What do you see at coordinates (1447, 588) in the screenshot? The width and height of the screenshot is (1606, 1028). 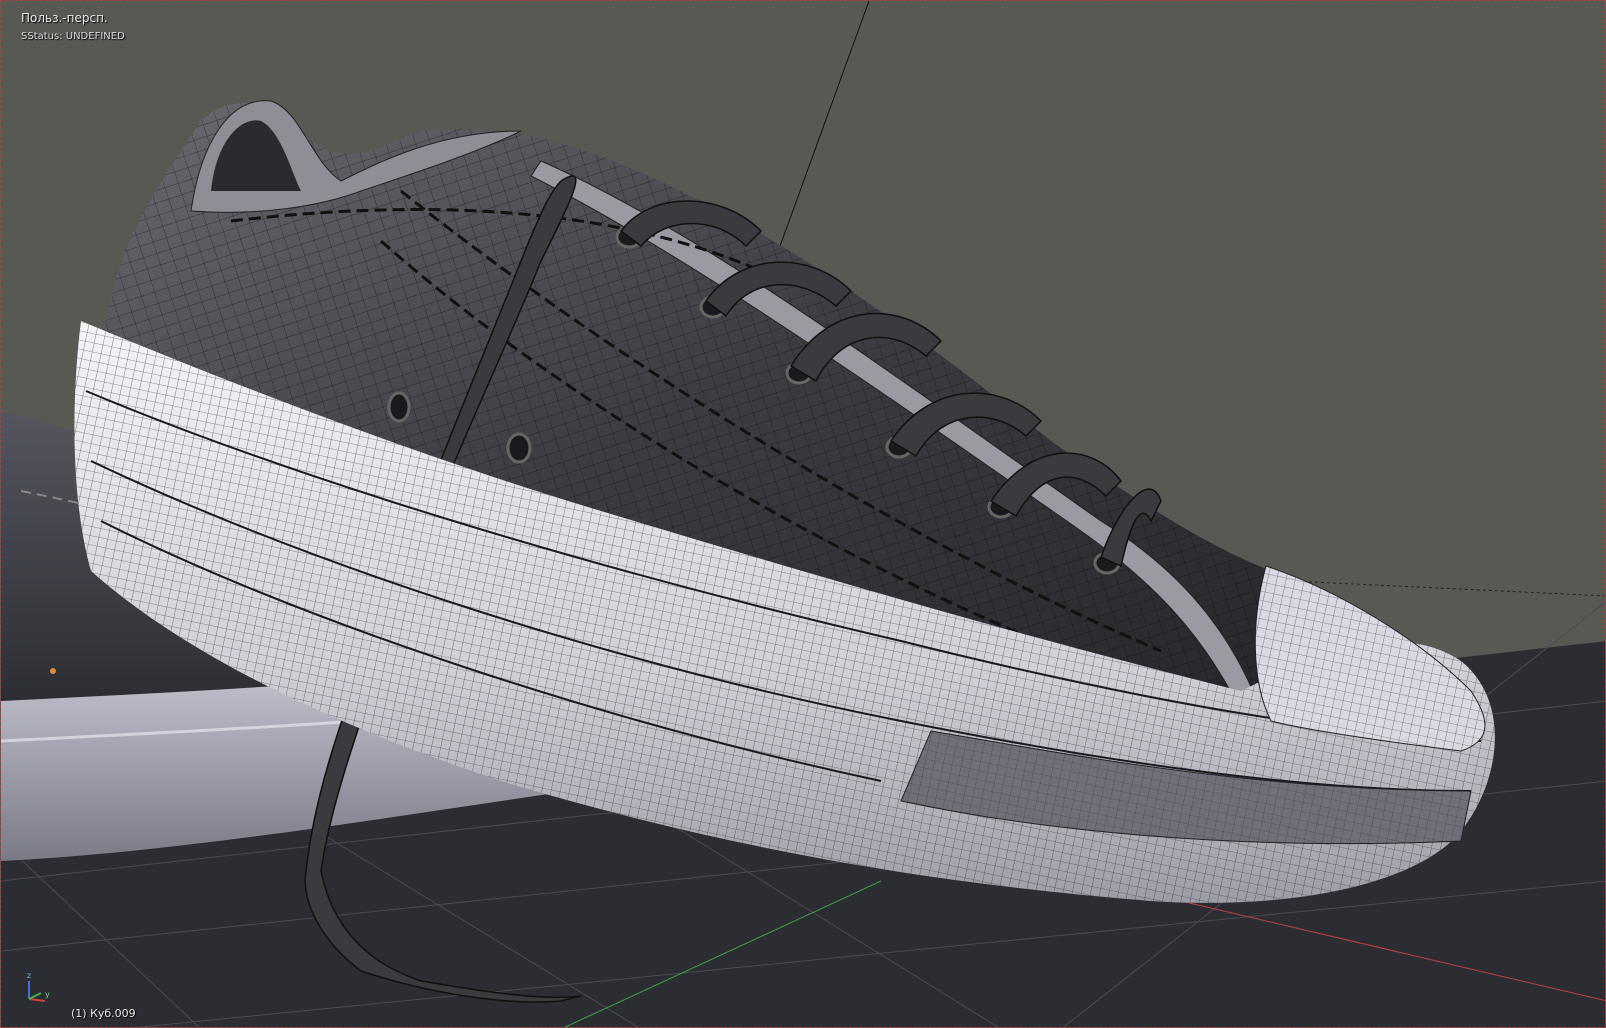 I see `dotted-guide-line` at bounding box center [1447, 588].